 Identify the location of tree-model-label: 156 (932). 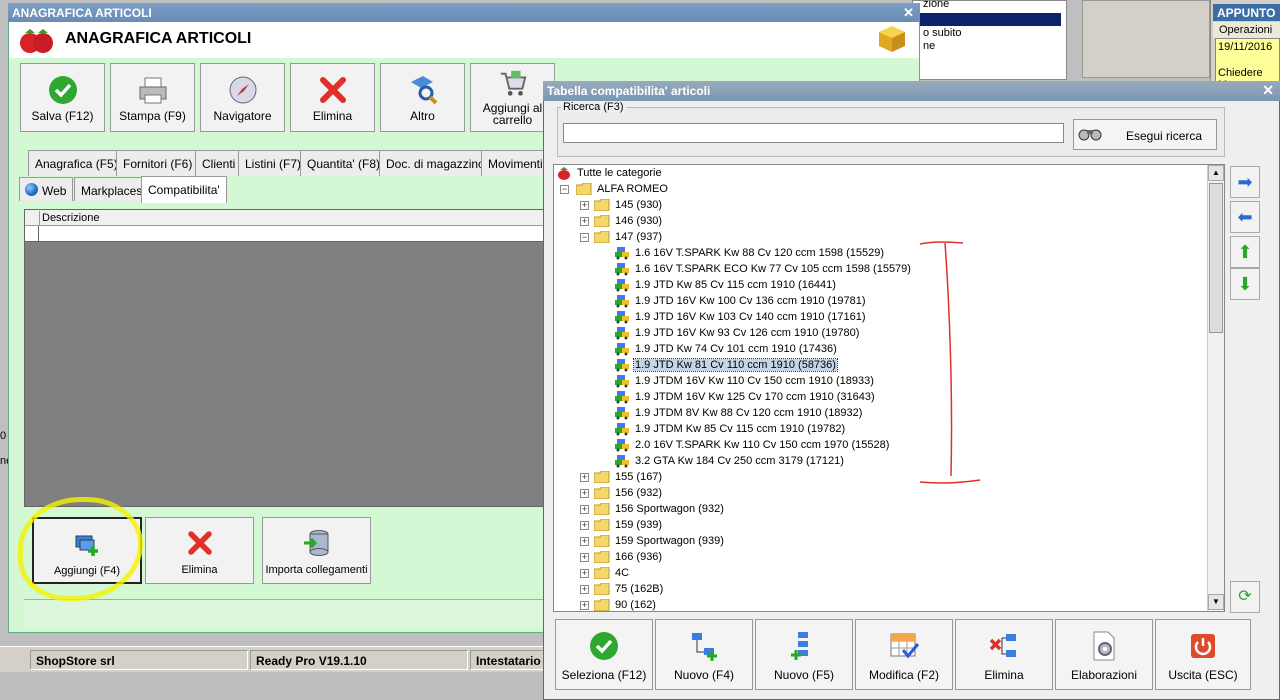
(639, 493).